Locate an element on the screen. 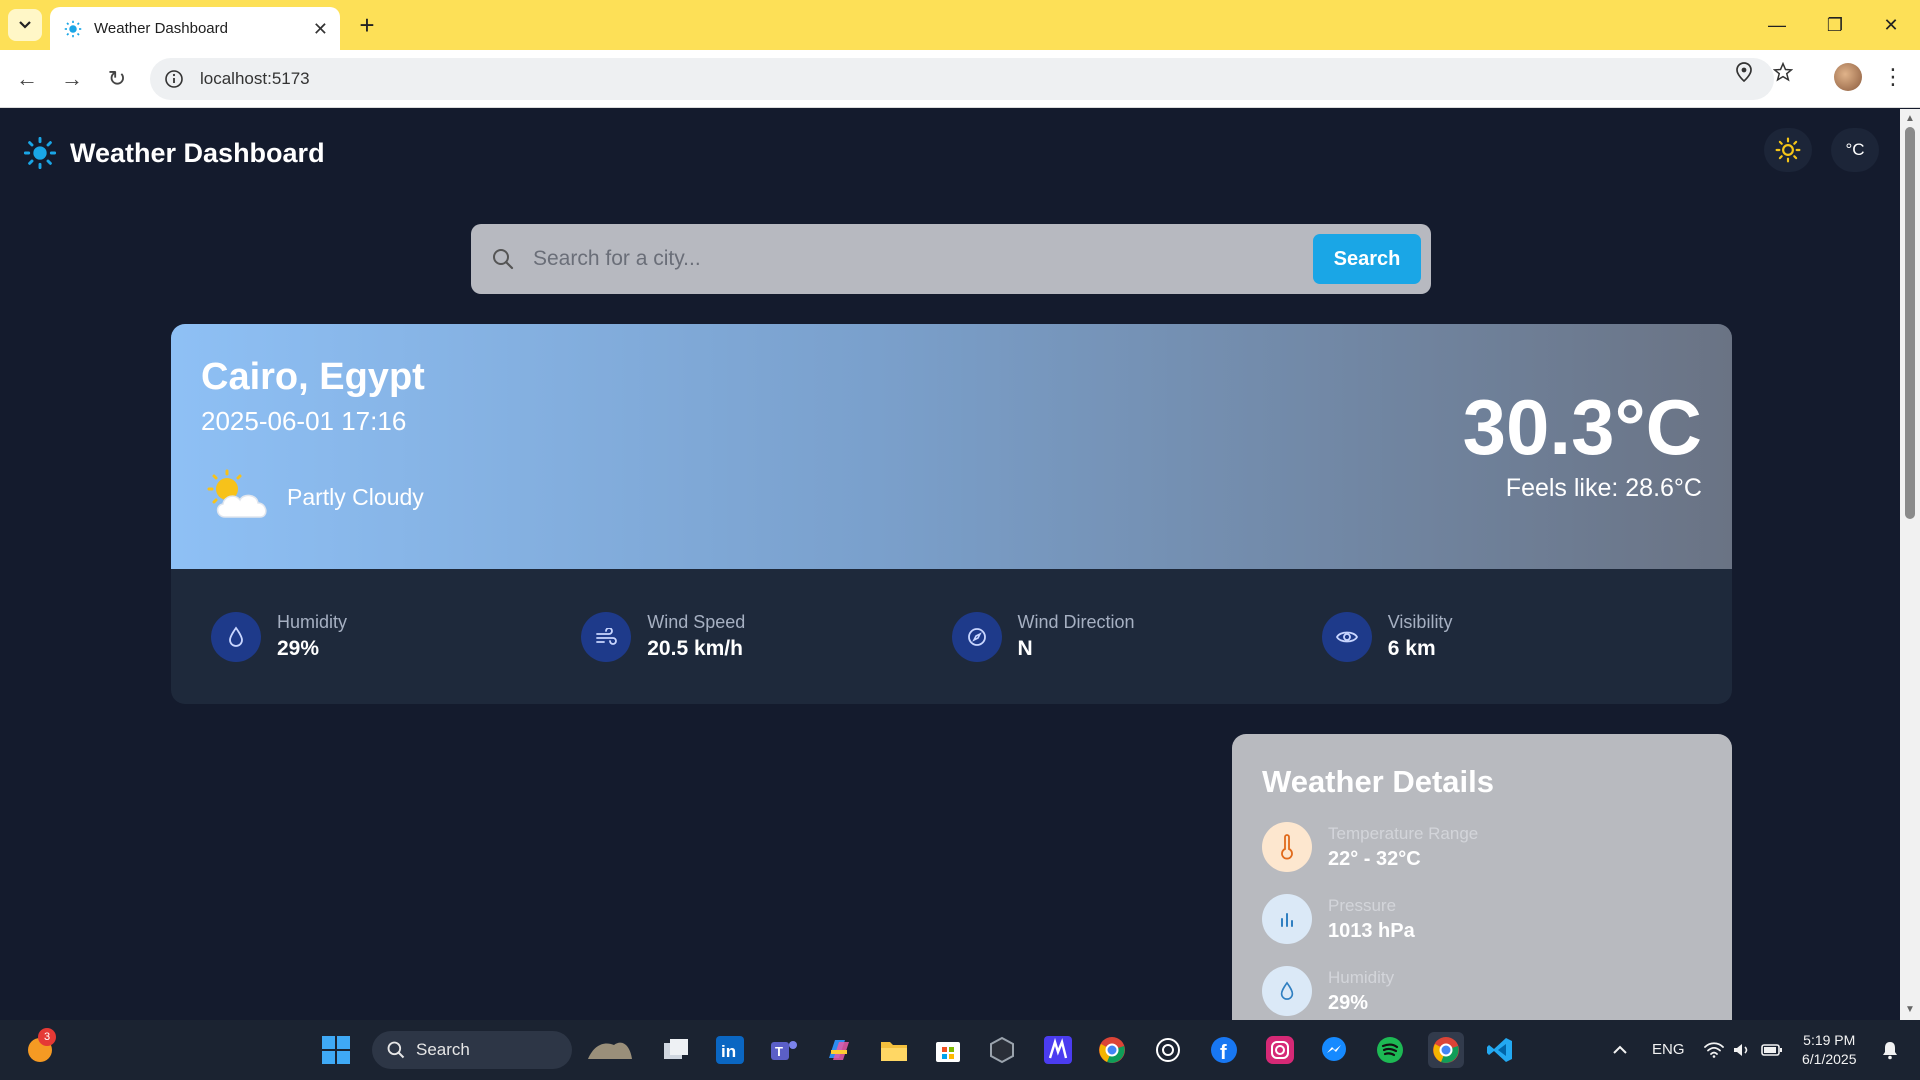 The image size is (1920, 1080). stat-label: Wind Speed is located at coordinates (696, 622).